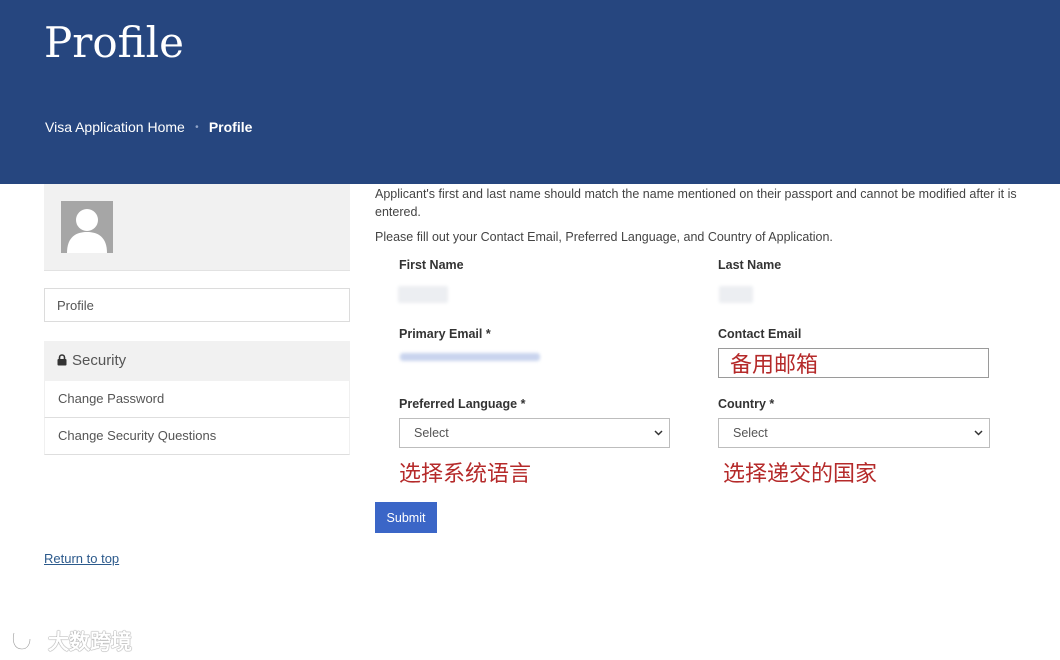  What do you see at coordinates (87, 227) in the screenshot?
I see `avatar-placeholder-icon` at bounding box center [87, 227].